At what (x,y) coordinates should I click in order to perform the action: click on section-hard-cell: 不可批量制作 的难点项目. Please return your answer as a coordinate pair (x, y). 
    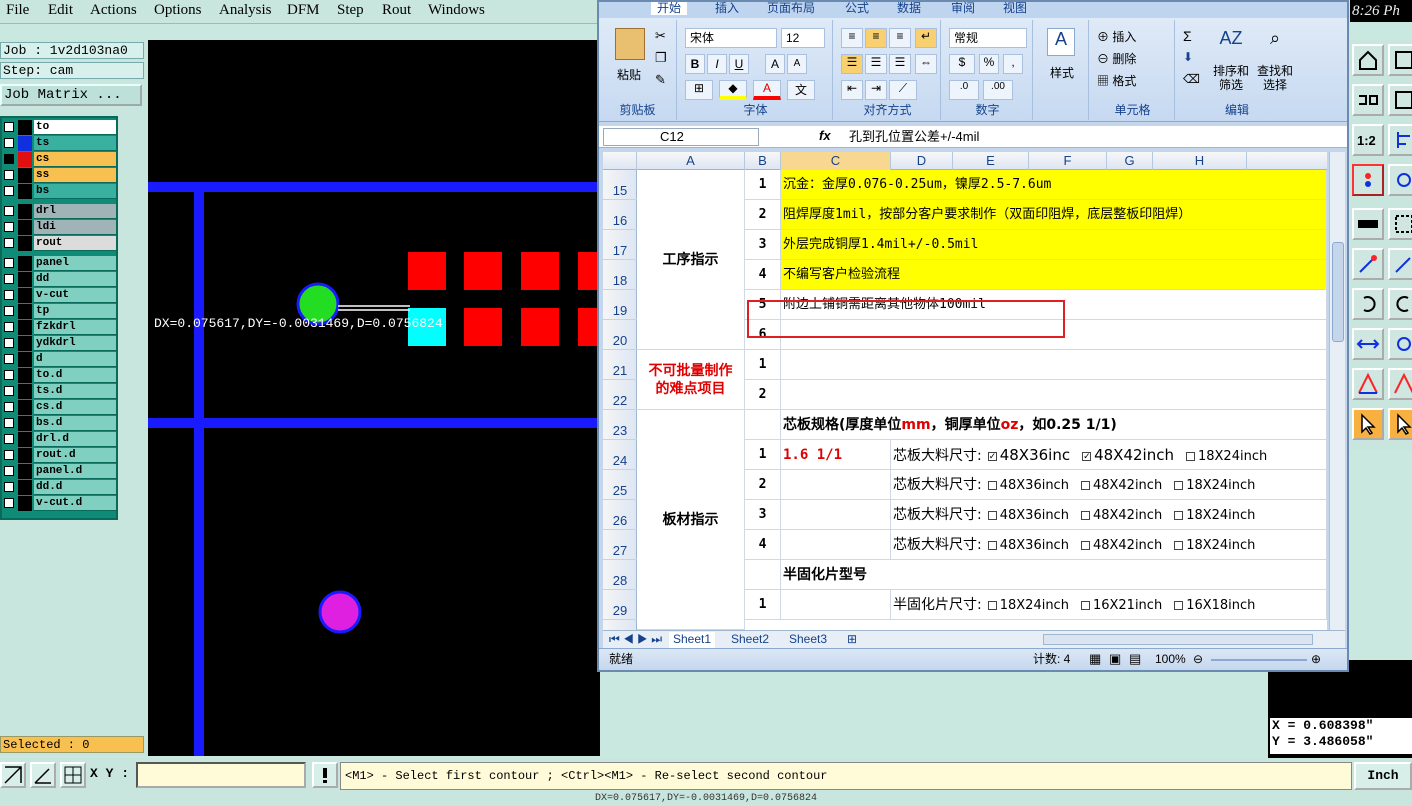
    Looking at the image, I should click on (691, 380).